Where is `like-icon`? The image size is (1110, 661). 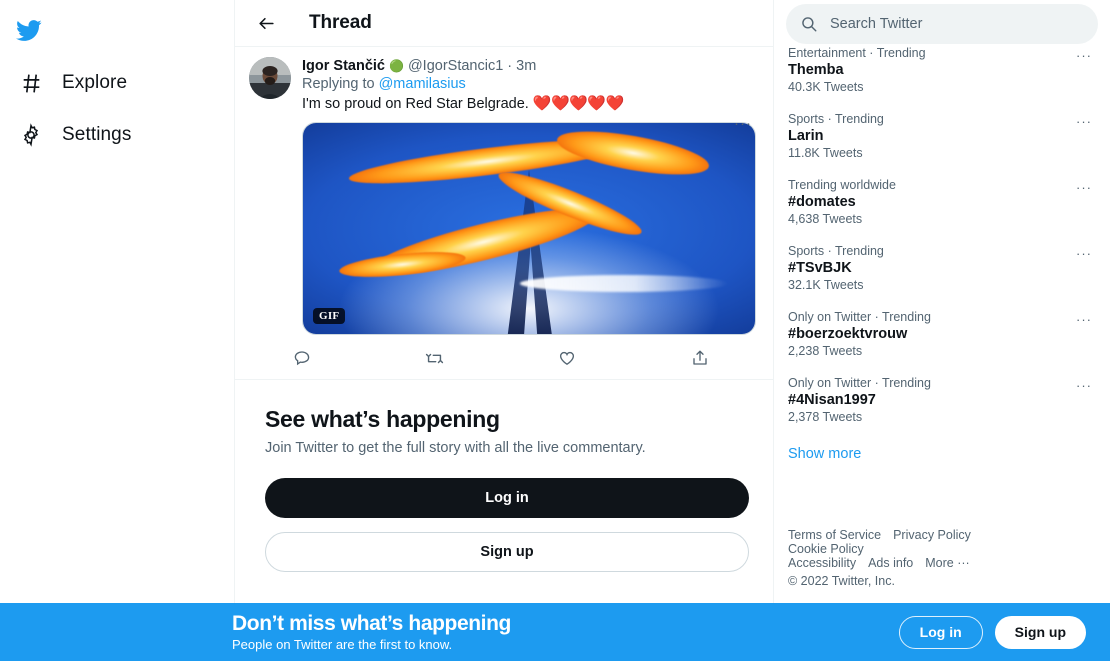
like-icon is located at coordinates (567, 358).